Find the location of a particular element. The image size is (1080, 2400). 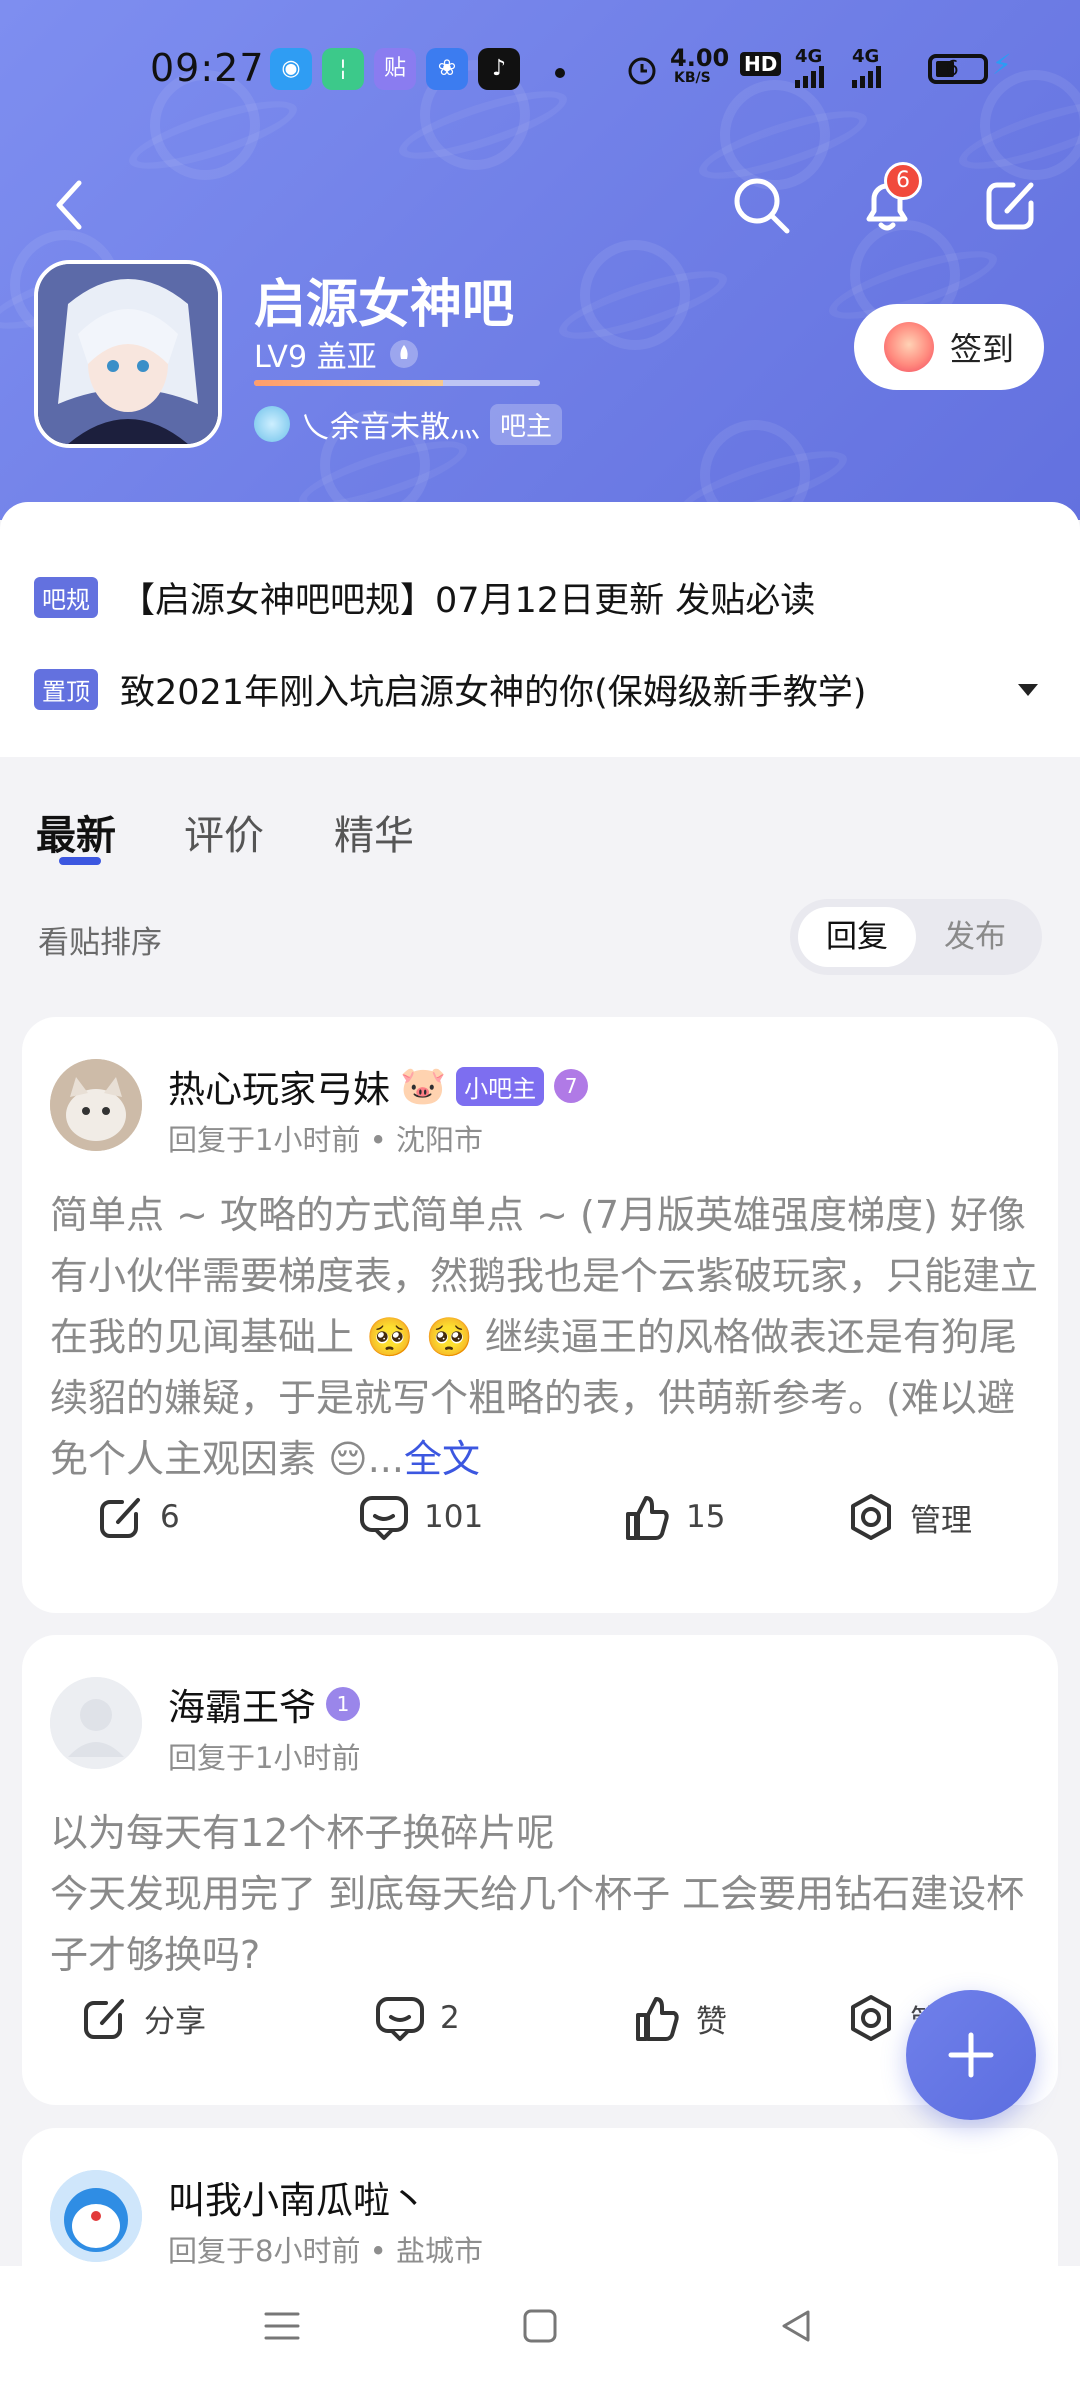

like-label: 赞 is located at coordinates (711, 2021).